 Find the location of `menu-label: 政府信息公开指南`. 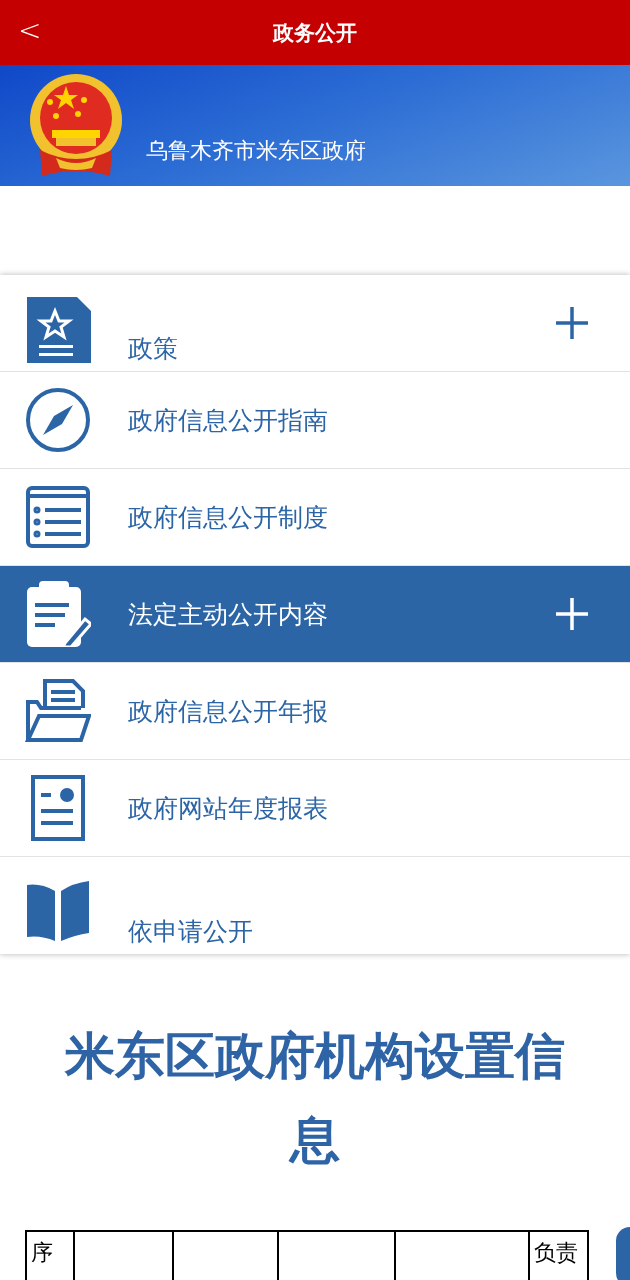

menu-label: 政府信息公开指南 is located at coordinates (228, 420).